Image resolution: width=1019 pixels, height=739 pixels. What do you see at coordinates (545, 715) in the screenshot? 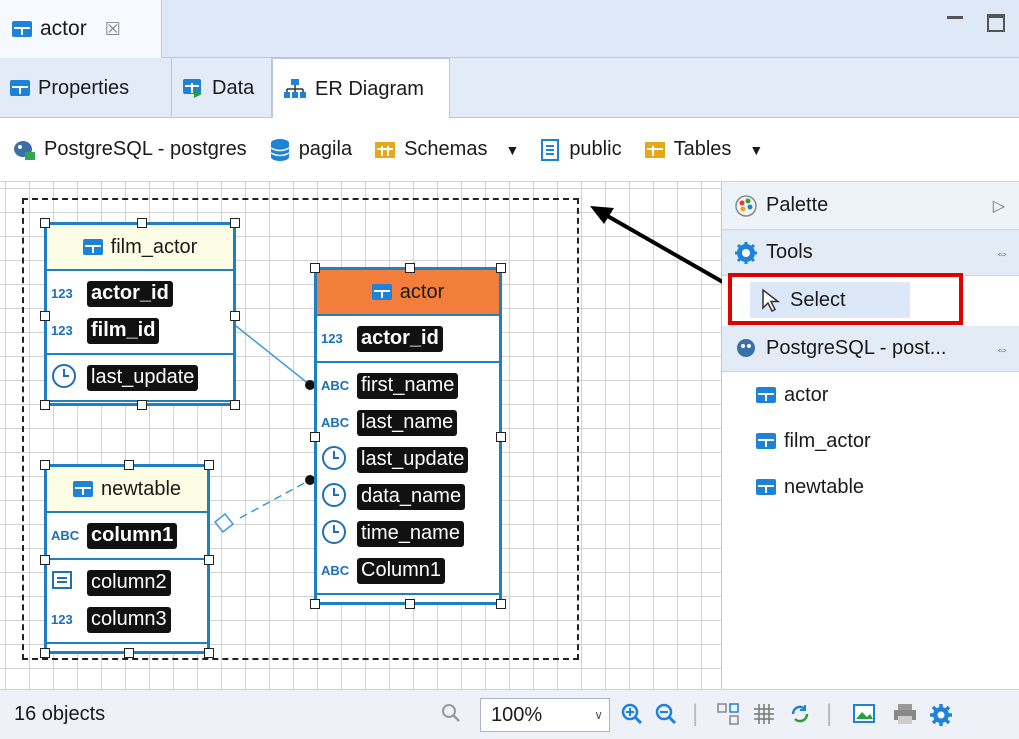
I see `zoom-select: 100% ∨` at bounding box center [545, 715].